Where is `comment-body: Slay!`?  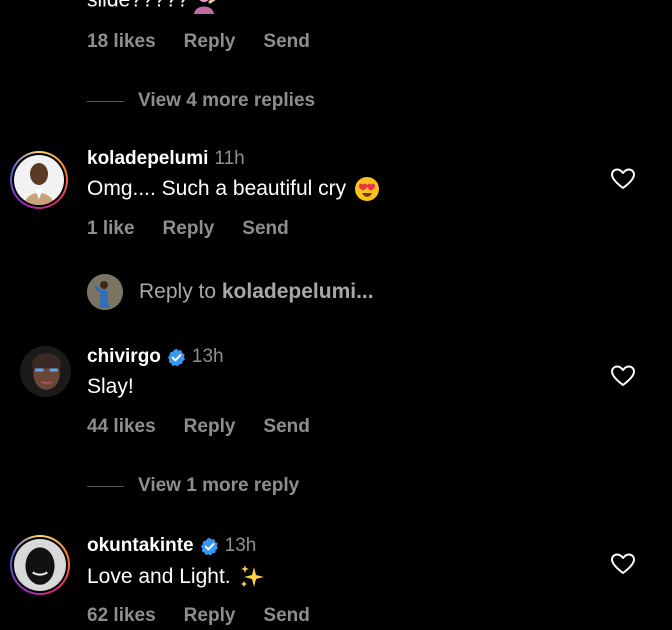 comment-body: Slay! is located at coordinates (110, 386).